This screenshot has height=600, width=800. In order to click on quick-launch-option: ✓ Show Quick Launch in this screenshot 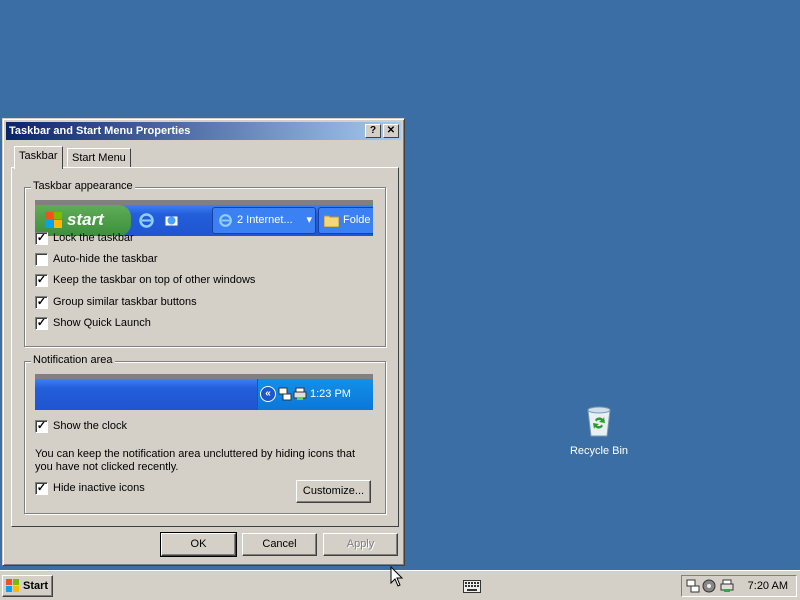, I will do `click(93, 324)`.